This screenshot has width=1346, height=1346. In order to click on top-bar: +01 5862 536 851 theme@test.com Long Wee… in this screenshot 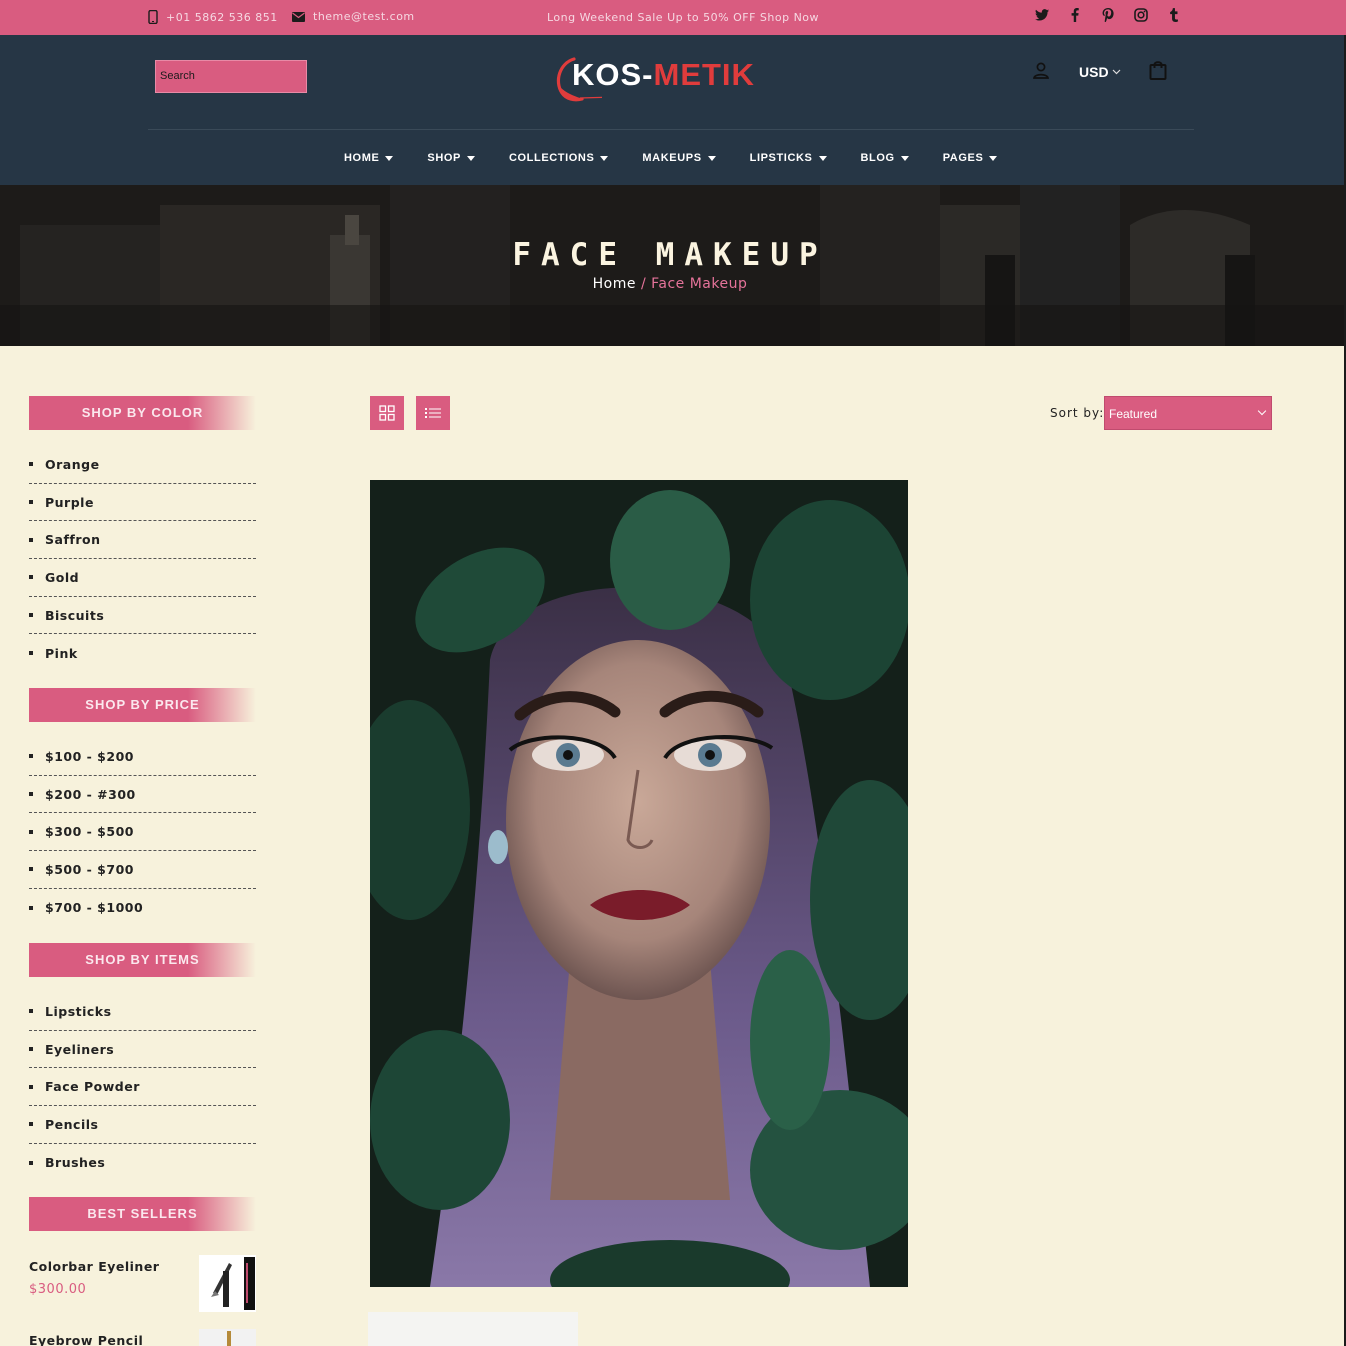, I will do `click(673, 17)`.